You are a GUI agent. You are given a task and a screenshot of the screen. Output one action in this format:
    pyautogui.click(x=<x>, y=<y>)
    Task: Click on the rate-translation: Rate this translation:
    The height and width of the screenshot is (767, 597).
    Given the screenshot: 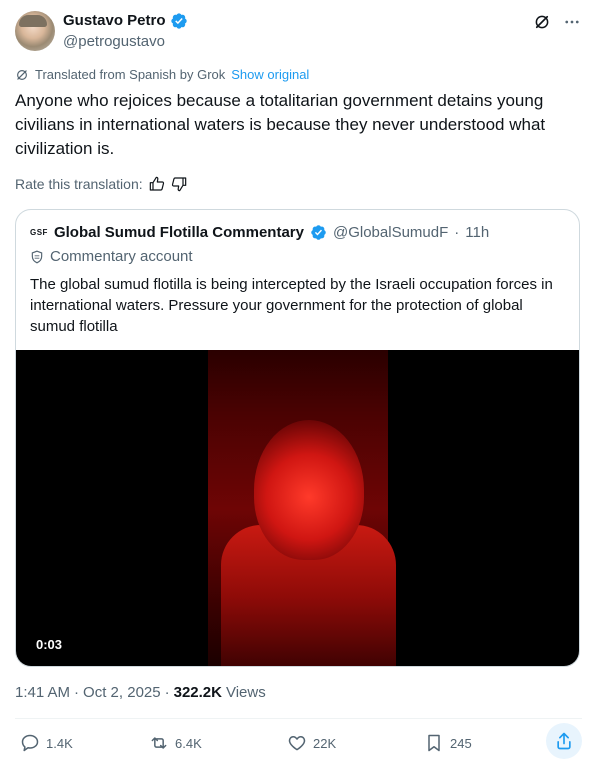 What is the action you would take?
    pyautogui.click(x=101, y=184)
    